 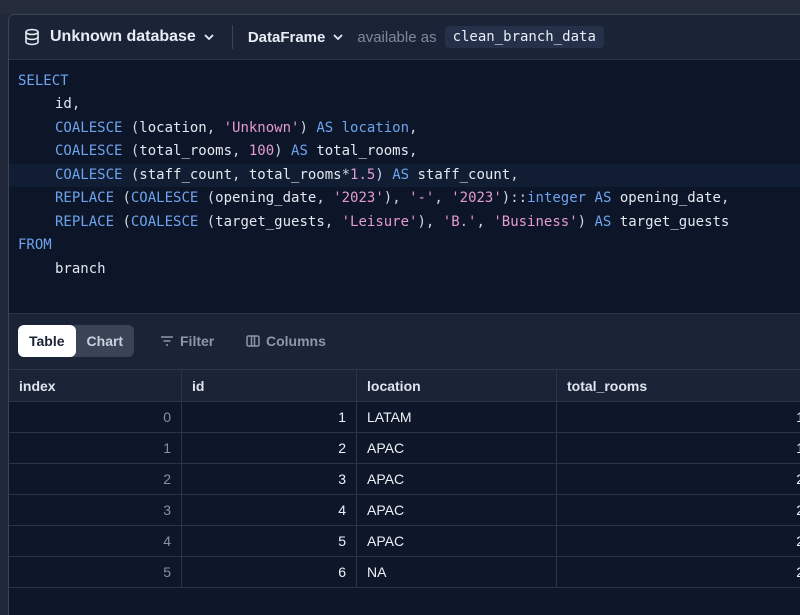 I want to click on table-row: 2 3 APAC 2, so click(x=404, y=479).